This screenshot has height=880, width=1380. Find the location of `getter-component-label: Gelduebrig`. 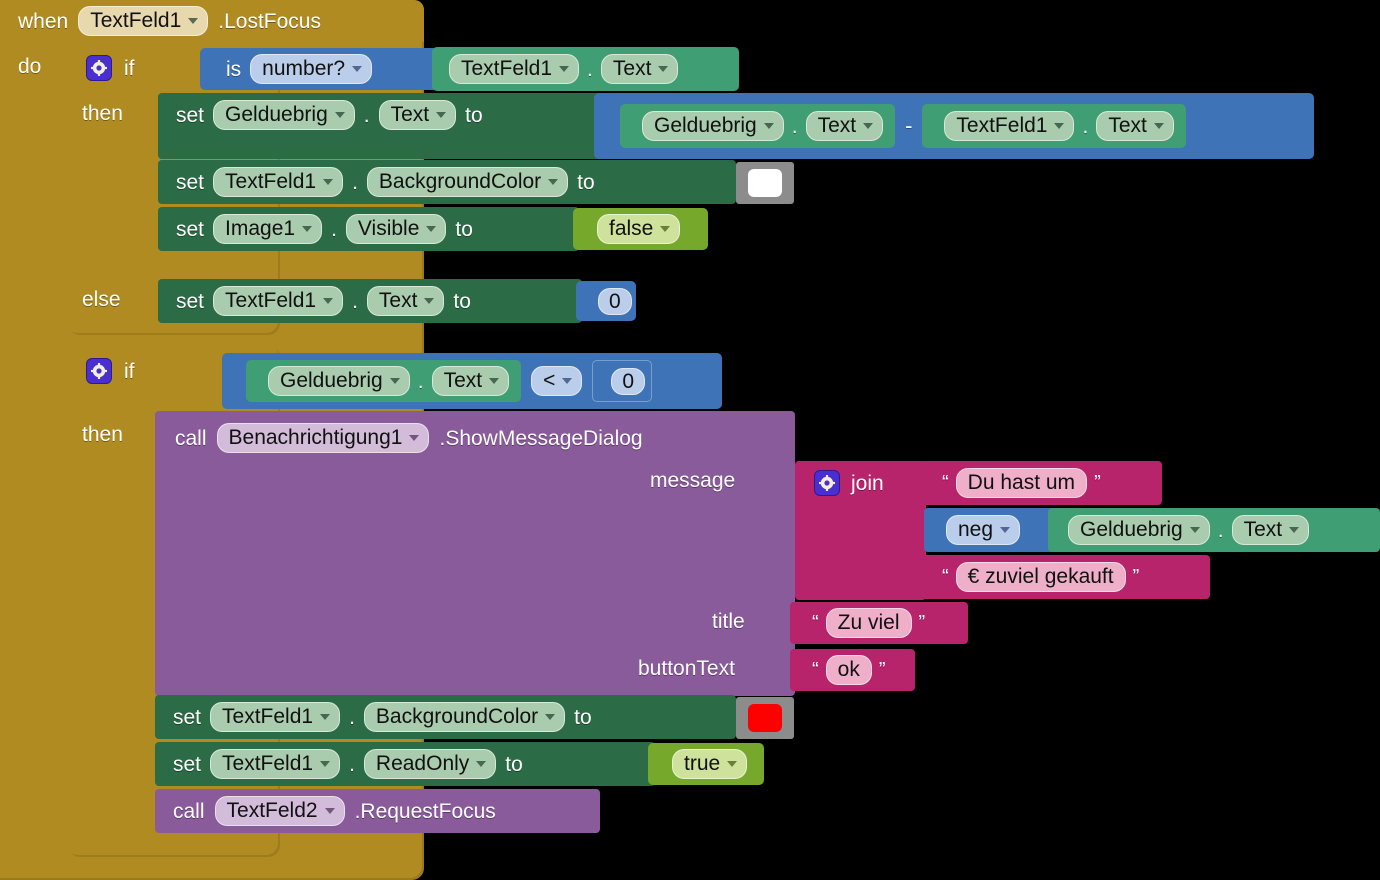

getter-component-label: Gelduebrig is located at coordinates (705, 125).